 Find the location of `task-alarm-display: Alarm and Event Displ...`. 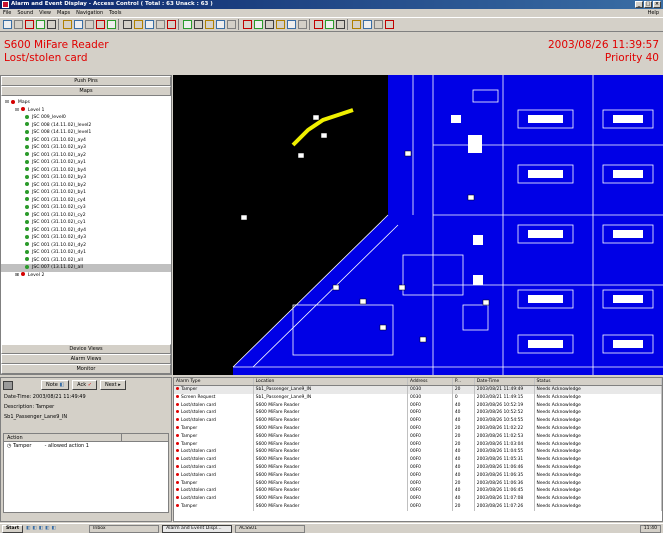

task-alarm-display: Alarm and Event Displ... is located at coordinates (197, 528).